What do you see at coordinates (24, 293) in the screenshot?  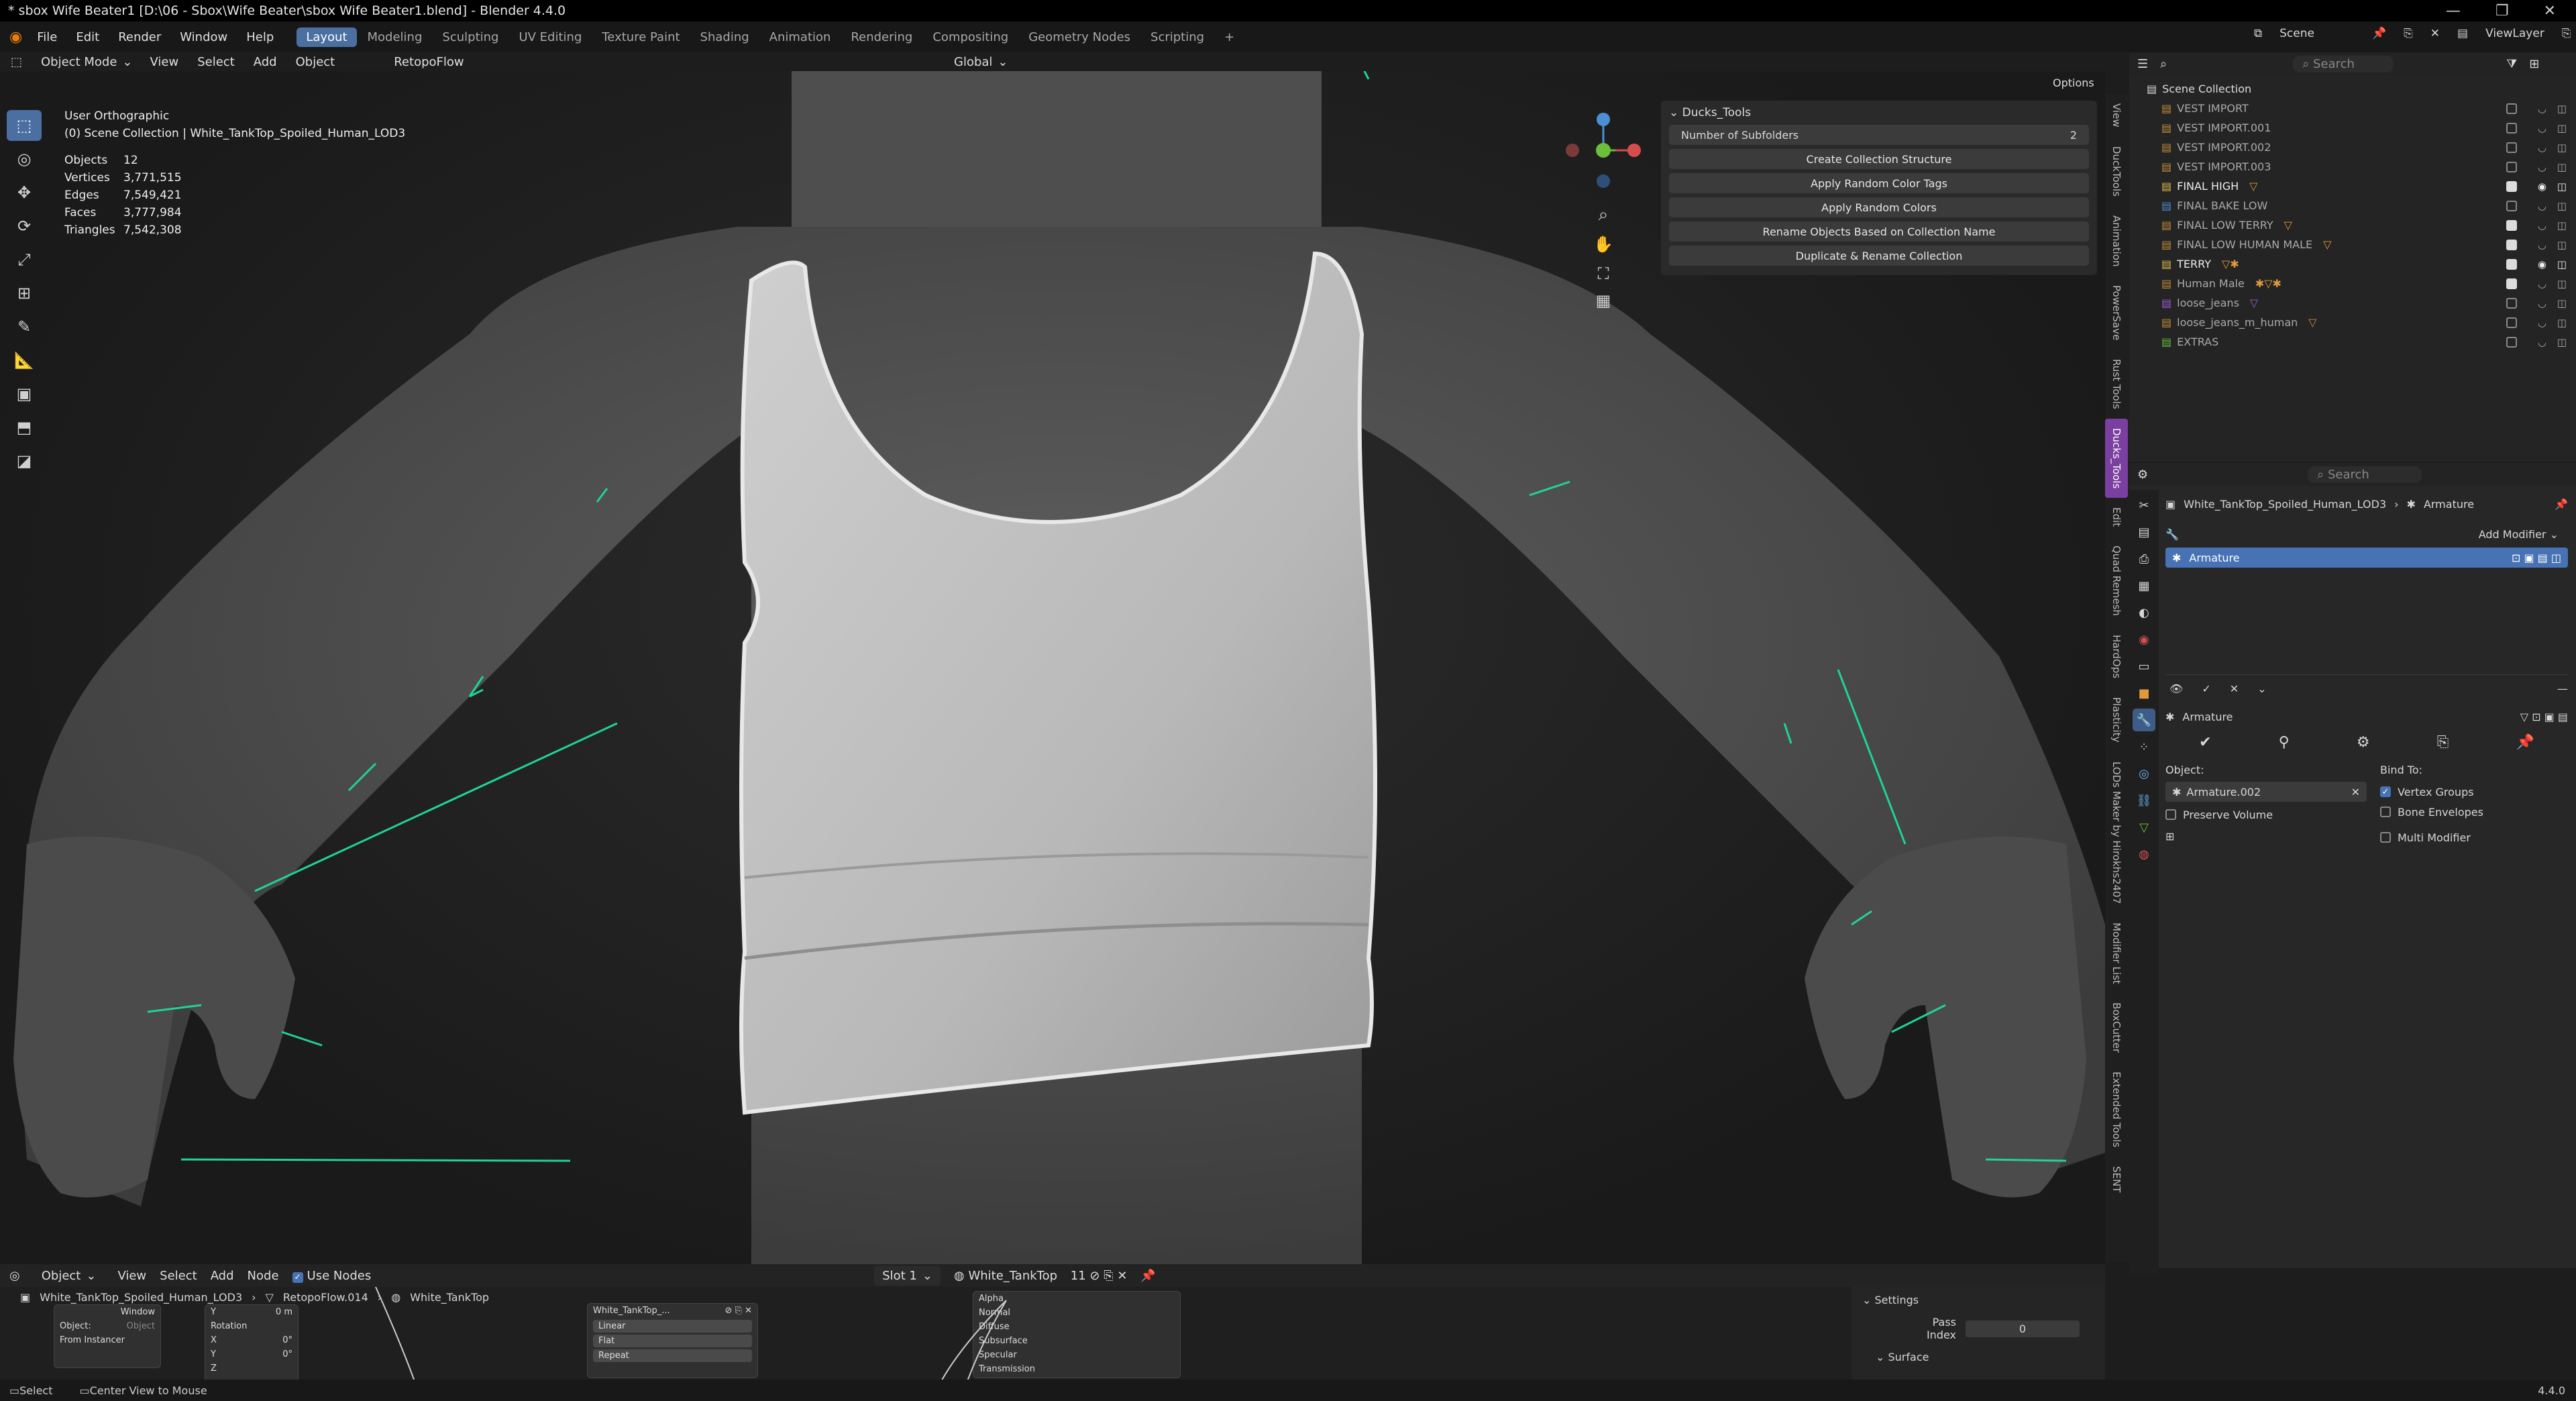 I see `transform-tool-icon: ⊞` at bounding box center [24, 293].